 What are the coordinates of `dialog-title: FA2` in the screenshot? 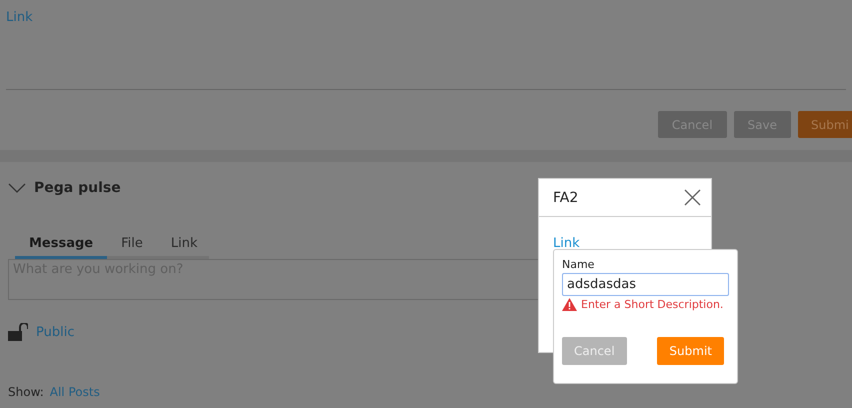 It's located at (565, 198).